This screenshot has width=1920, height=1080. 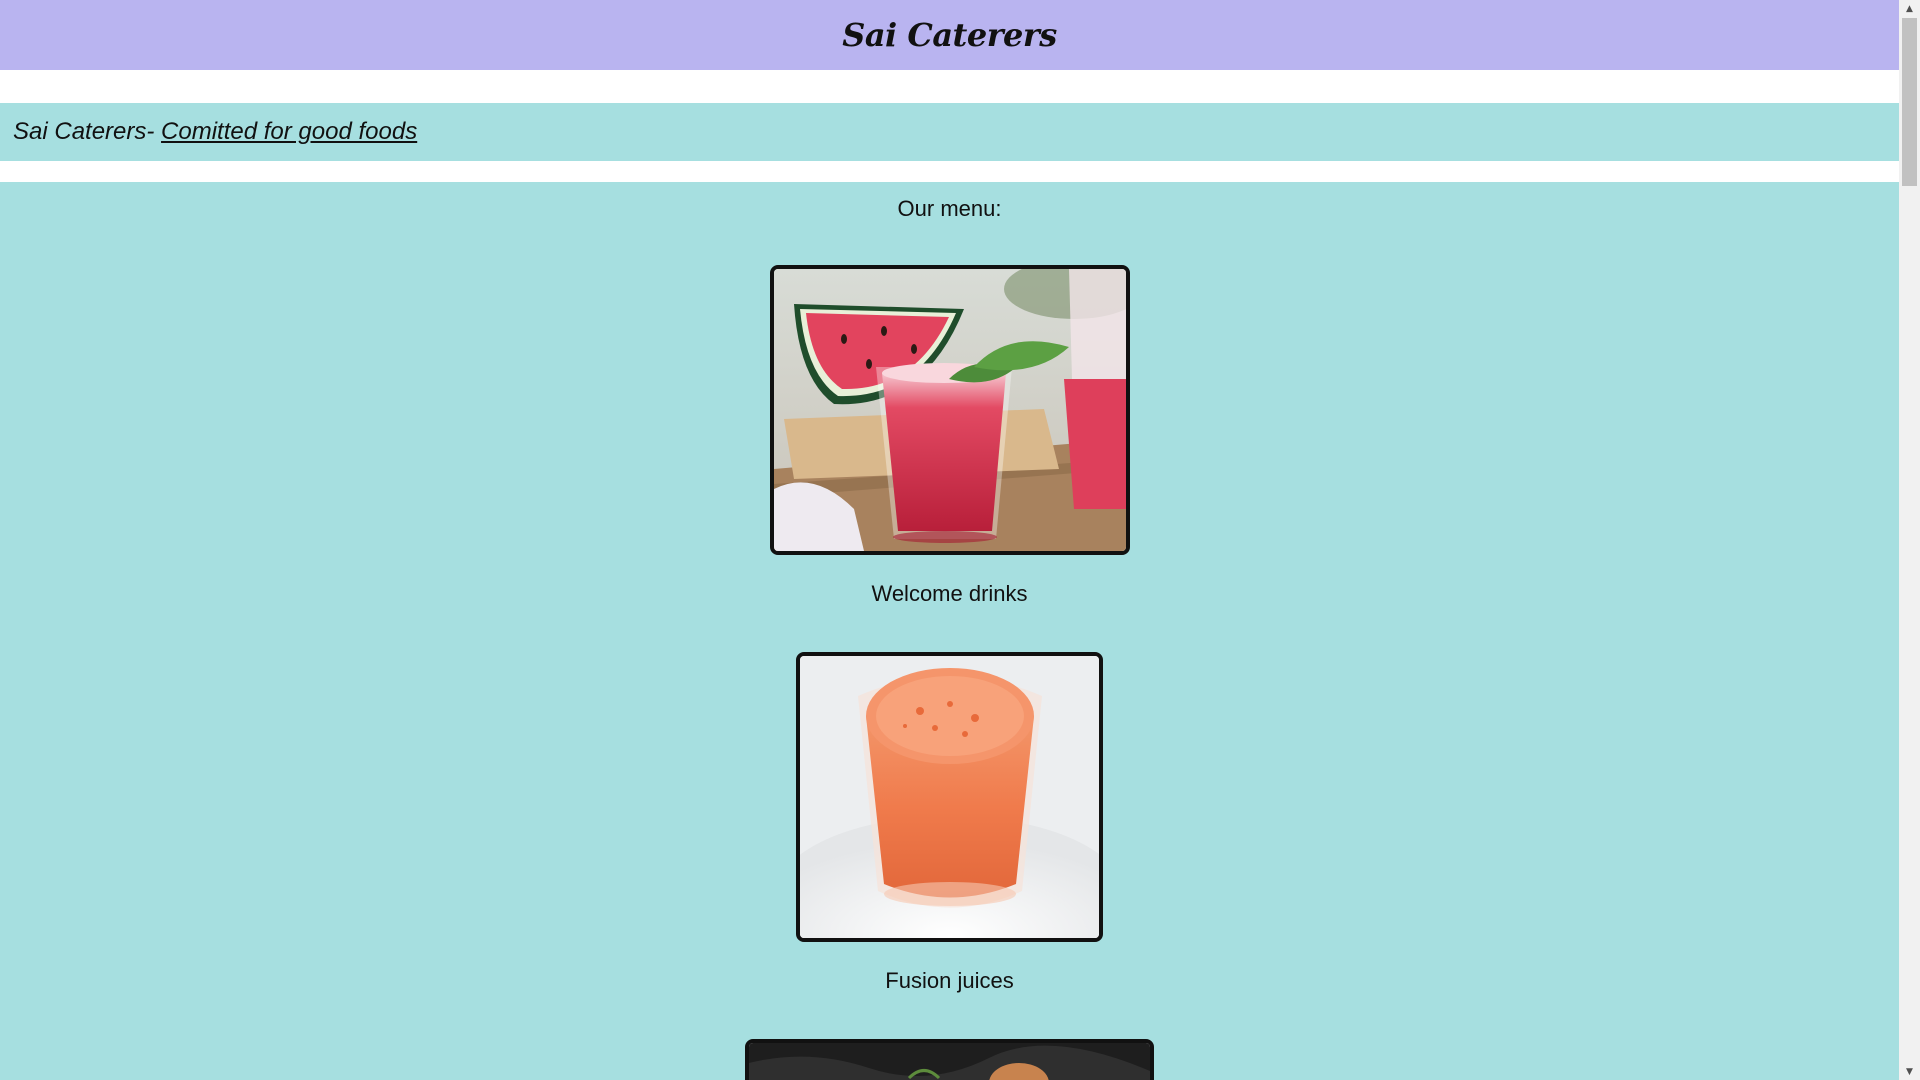 I want to click on site-title: Sai Caterers, so click(x=949, y=35).